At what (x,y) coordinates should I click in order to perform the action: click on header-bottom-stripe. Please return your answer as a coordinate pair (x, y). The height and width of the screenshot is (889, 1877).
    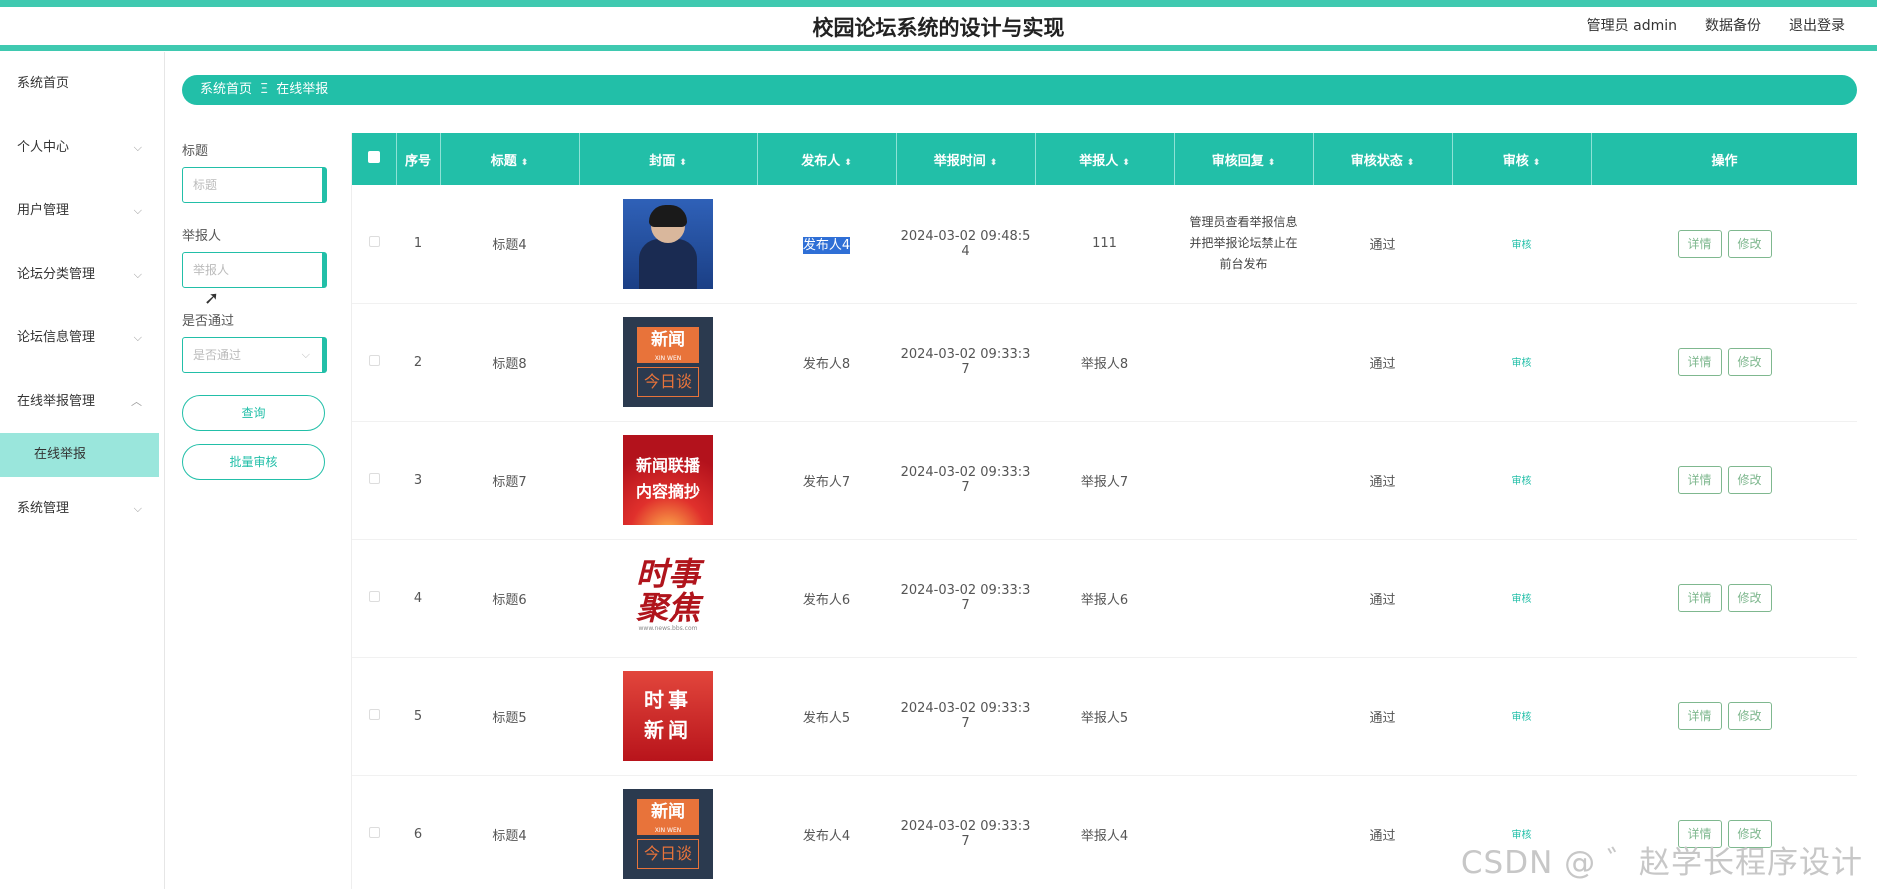
    Looking at the image, I should click on (938, 48).